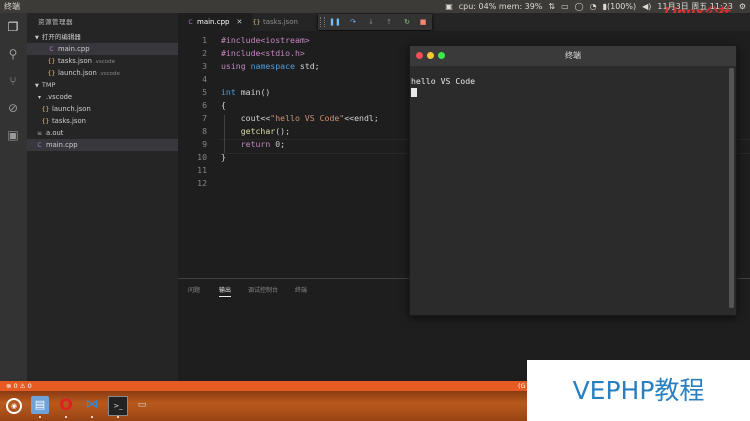  I want to click on tab-problems: 问题, so click(194, 289).